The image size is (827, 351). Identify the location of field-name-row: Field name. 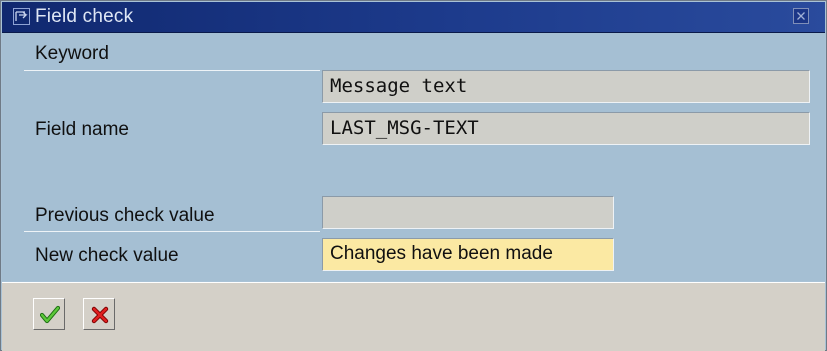
(174, 129).